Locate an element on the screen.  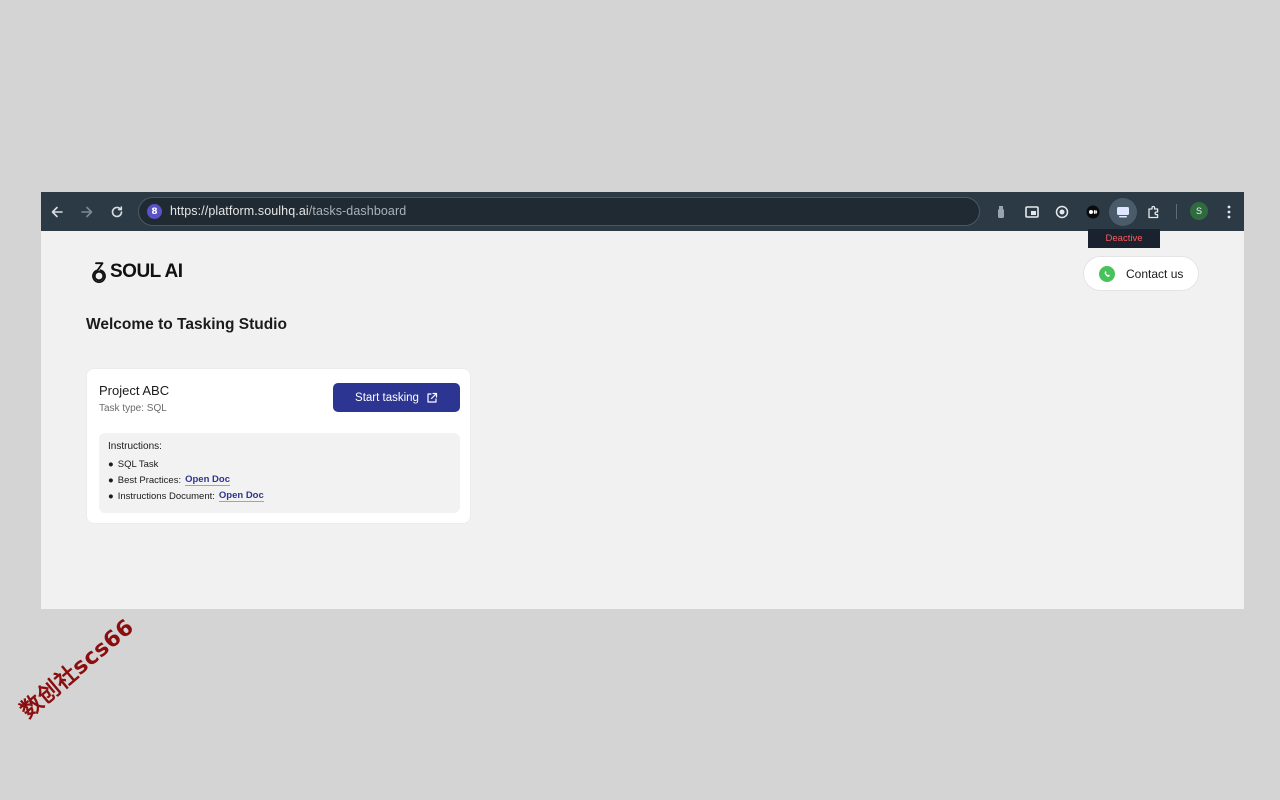
toolbar-divider is located at coordinates (1176, 211).